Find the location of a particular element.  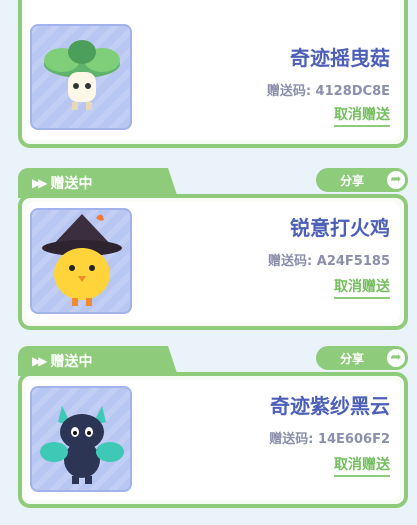

chick-pet-icon is located at coordinates (82, 260).